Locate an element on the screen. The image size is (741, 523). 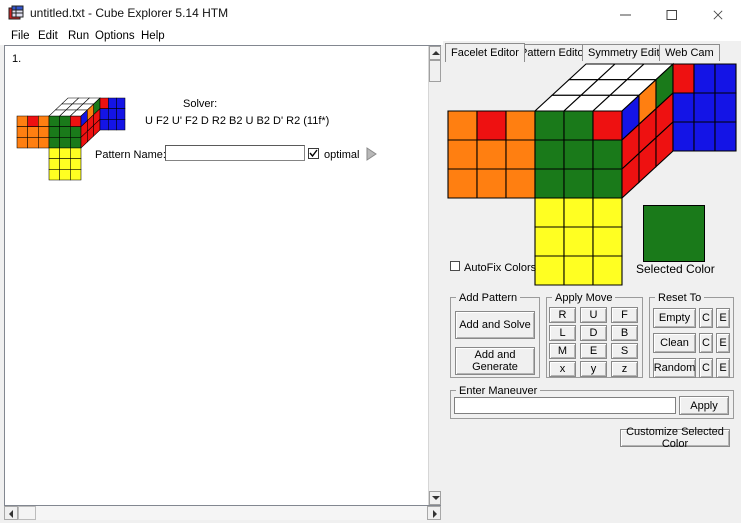
menu-item-file: File is located at coordinates (20, 36).